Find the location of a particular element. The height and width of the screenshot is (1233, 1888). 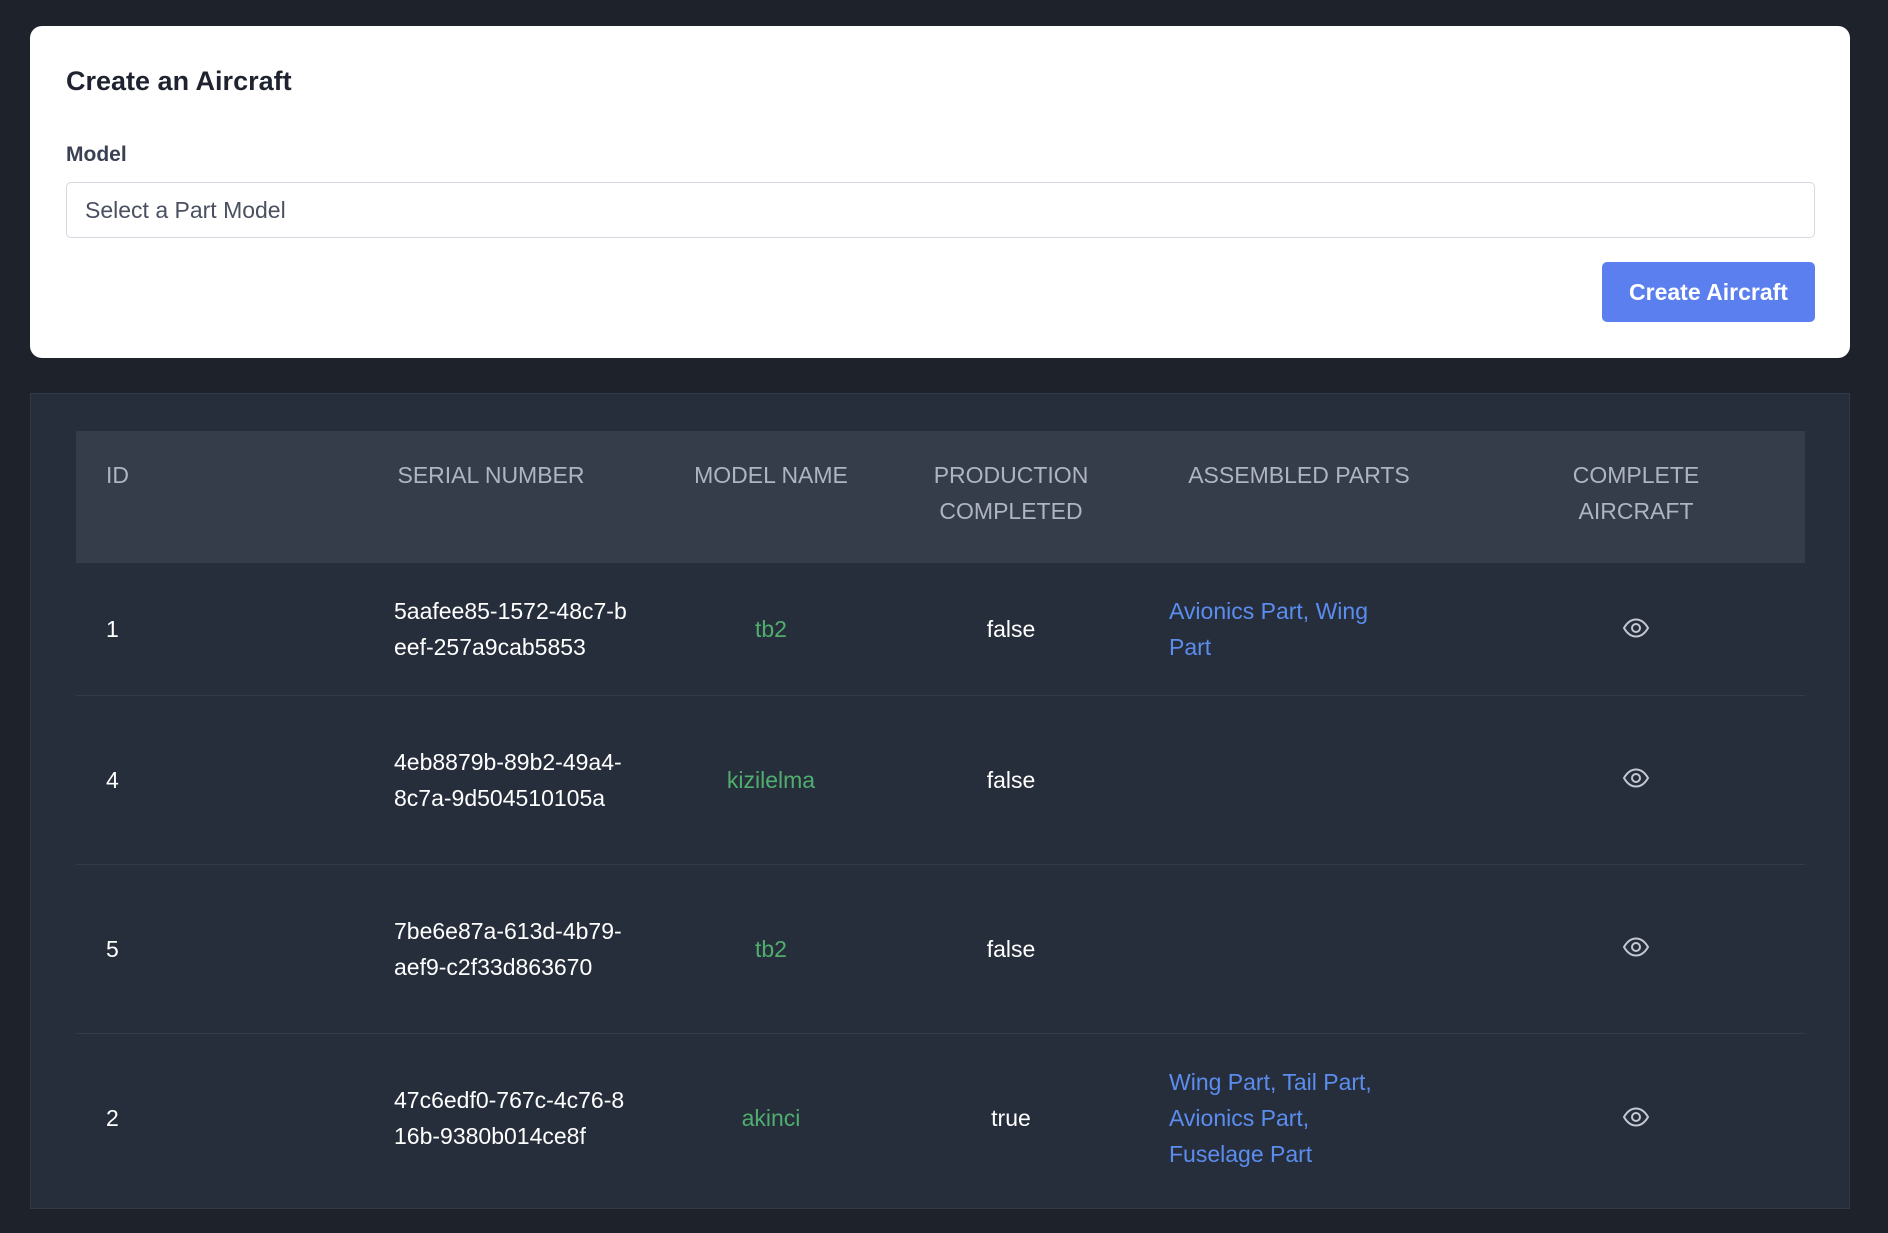

cell-serial: 47c6edf0-767c-4c76-816b-9380b014ce8f is located at coordinates (509, 1117).